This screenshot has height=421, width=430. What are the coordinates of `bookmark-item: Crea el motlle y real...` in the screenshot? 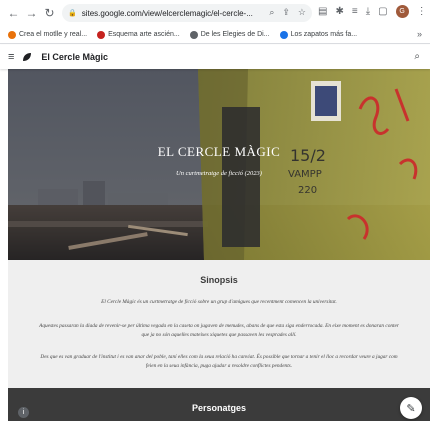 It's located at (47, 34).